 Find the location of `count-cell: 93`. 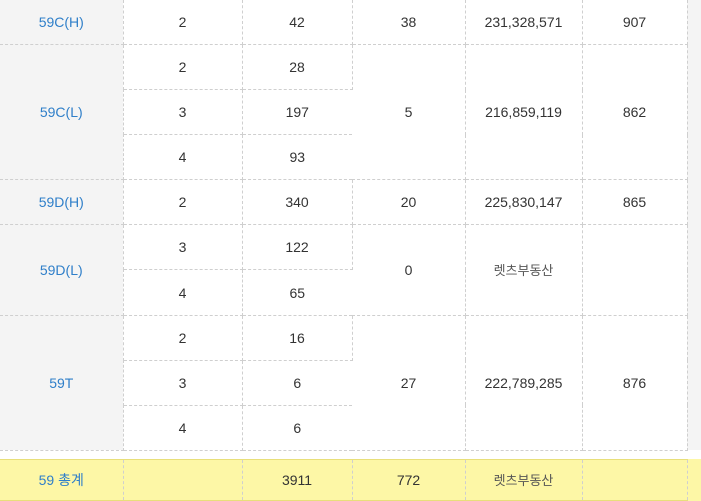

count-cell: 93 is located at coordinates (297, 157).